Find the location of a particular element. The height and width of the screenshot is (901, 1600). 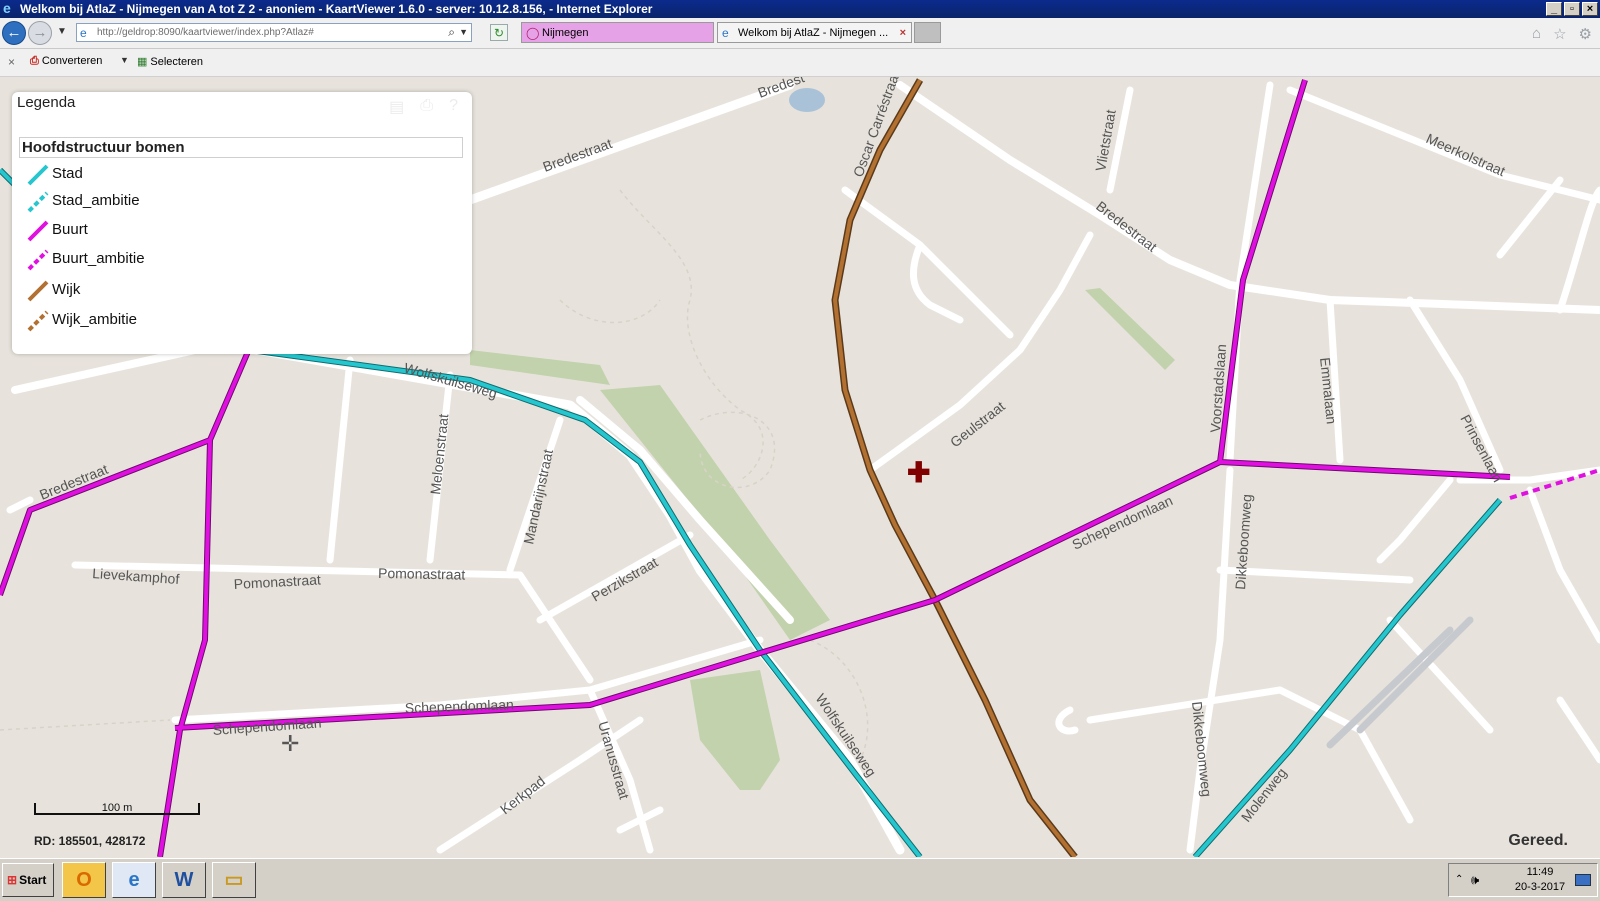

scale-label: 100 m is located at coordinates (117, 808).